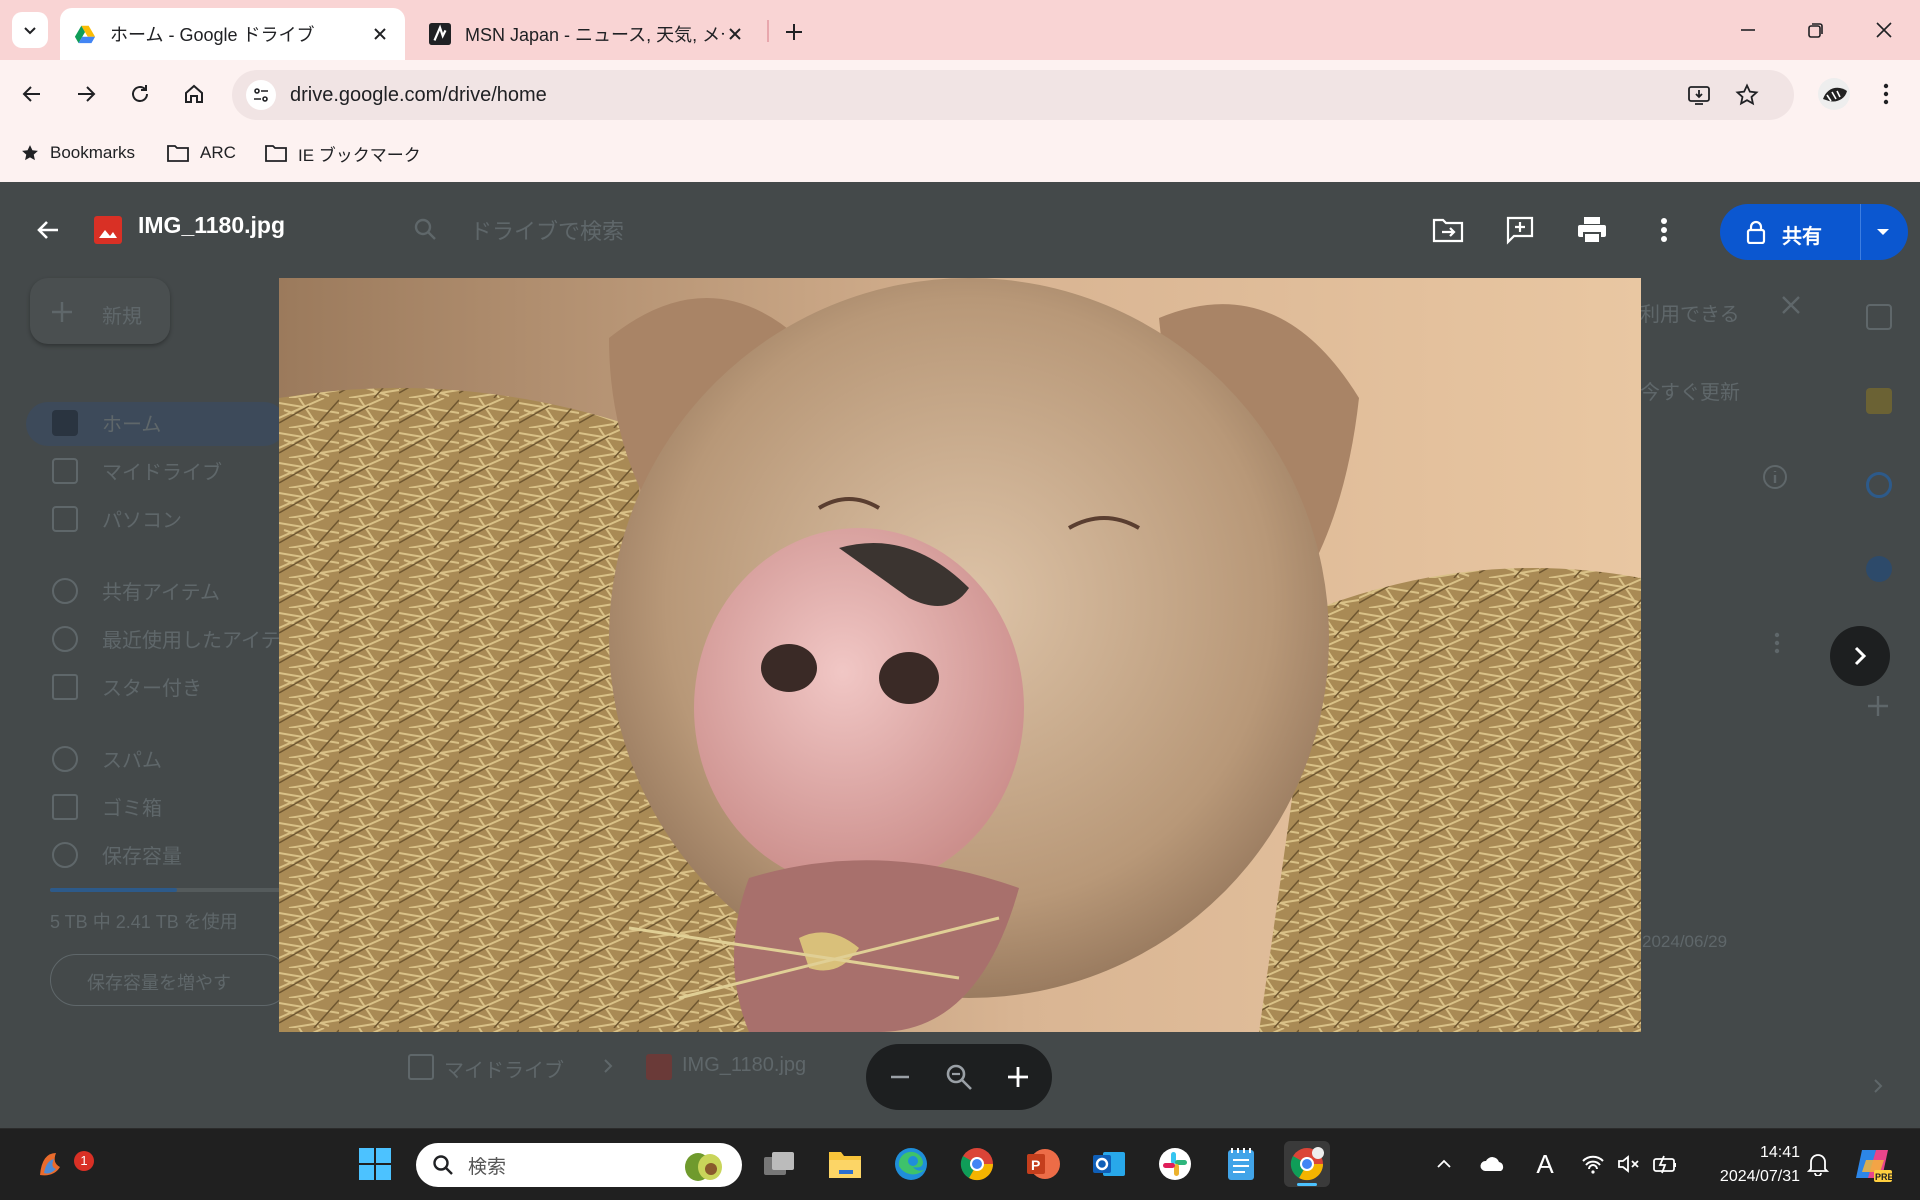  I want to click on minimize-icon, so click(1748, 30).